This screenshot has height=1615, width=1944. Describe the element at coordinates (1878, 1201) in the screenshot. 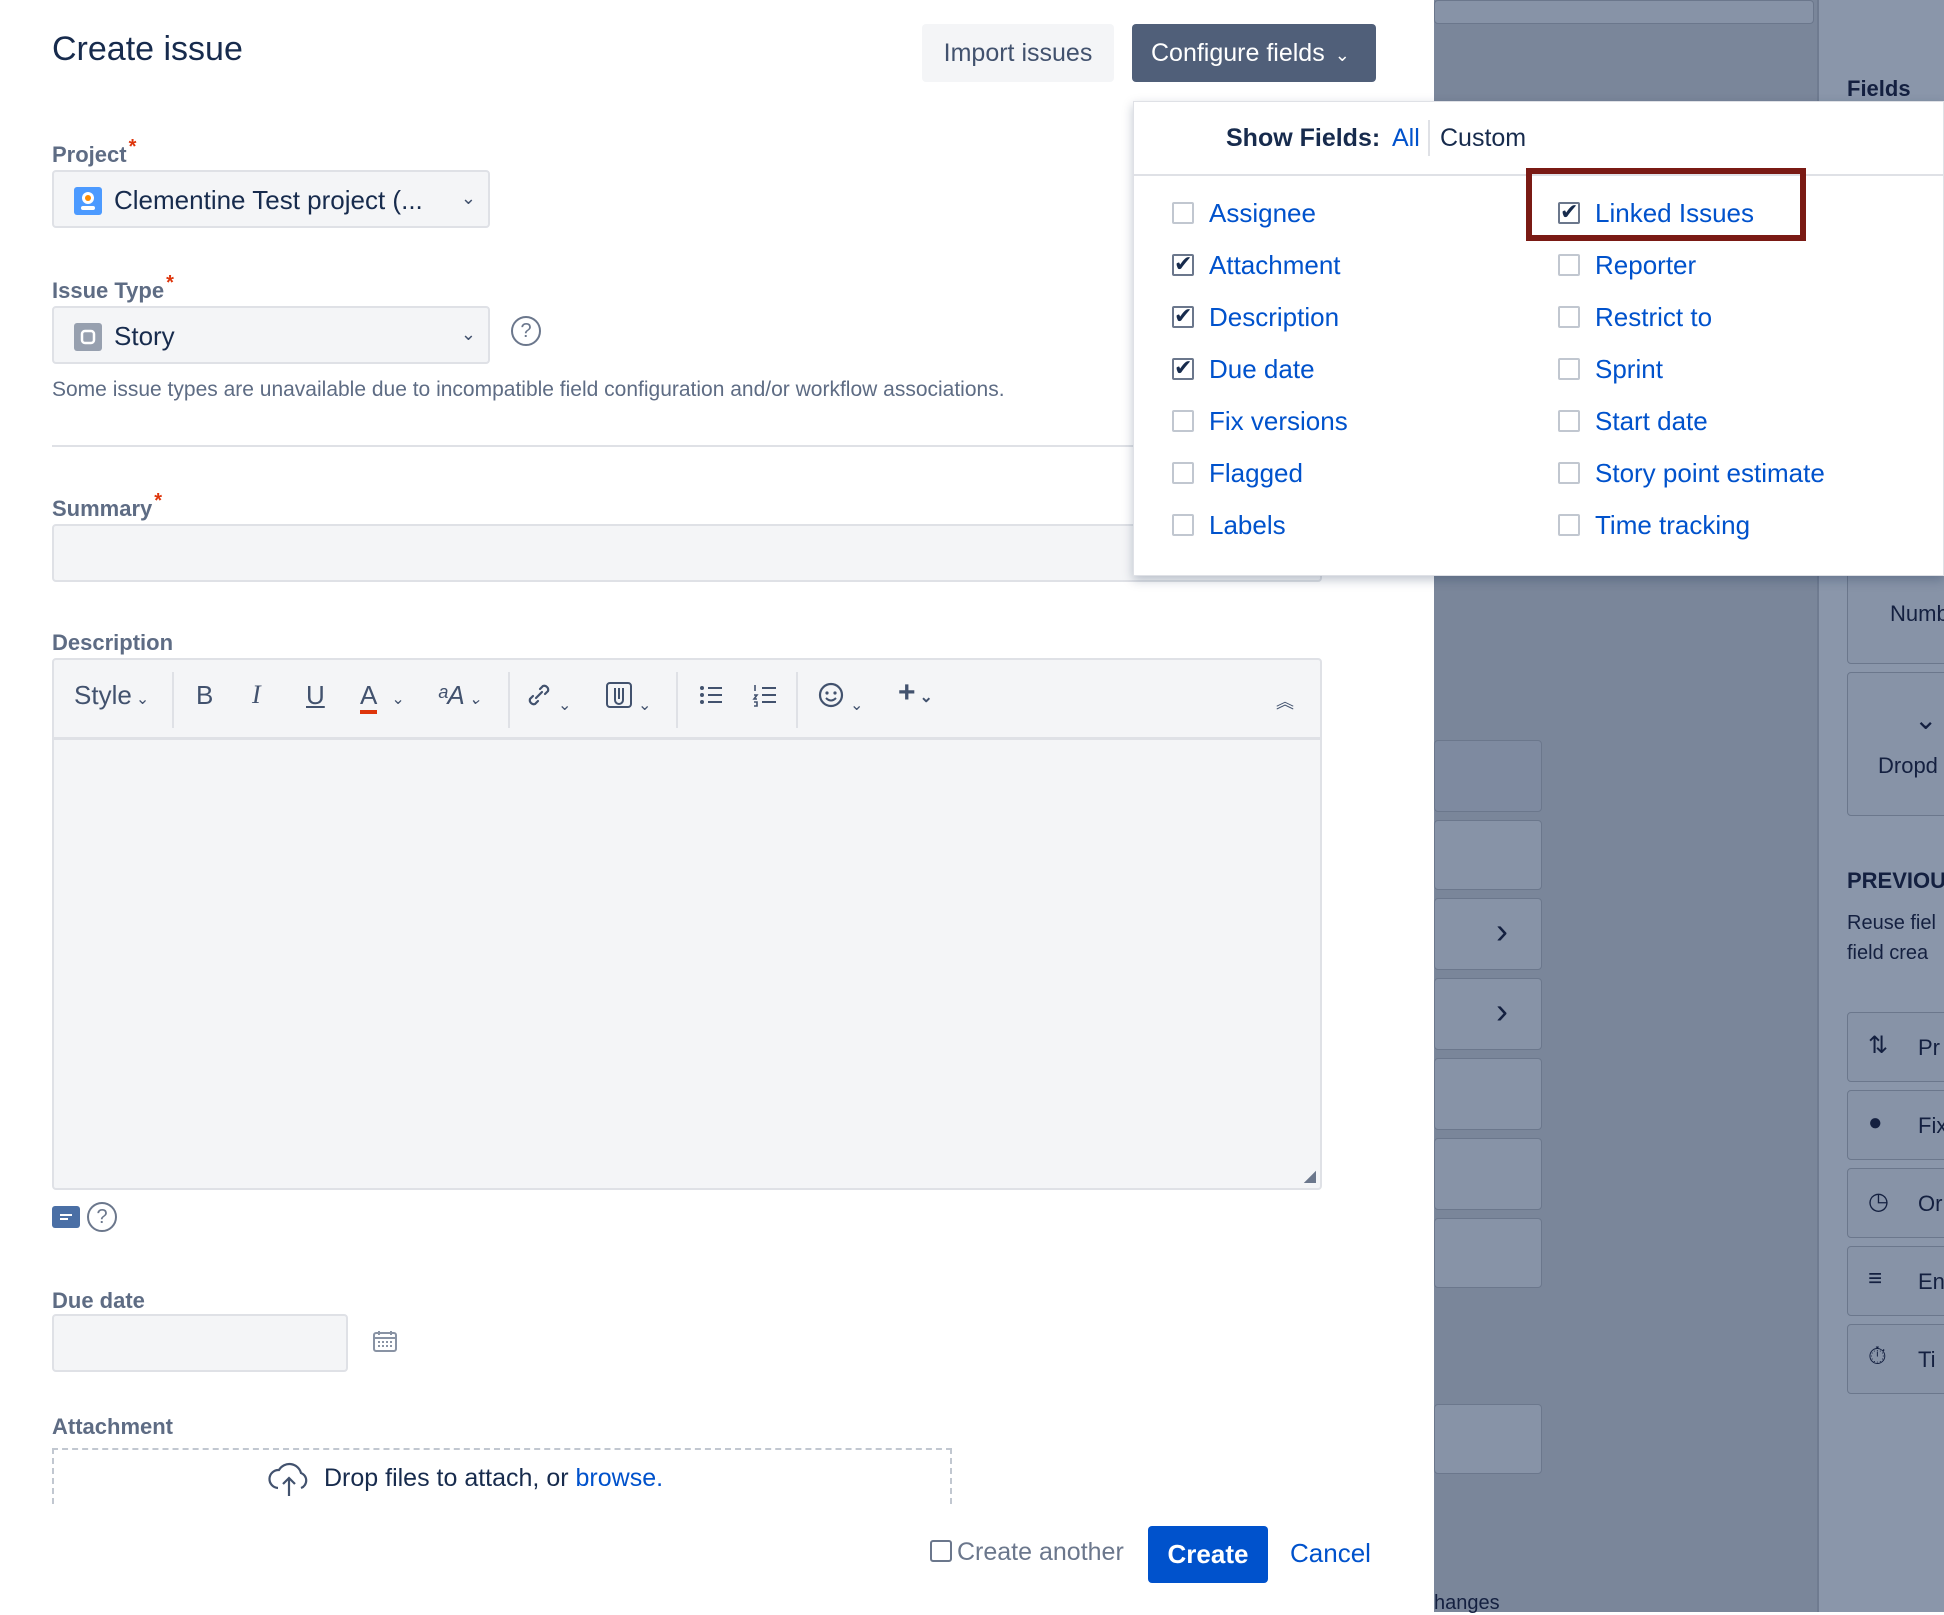

I see `clock-icon: ◷` at that location.